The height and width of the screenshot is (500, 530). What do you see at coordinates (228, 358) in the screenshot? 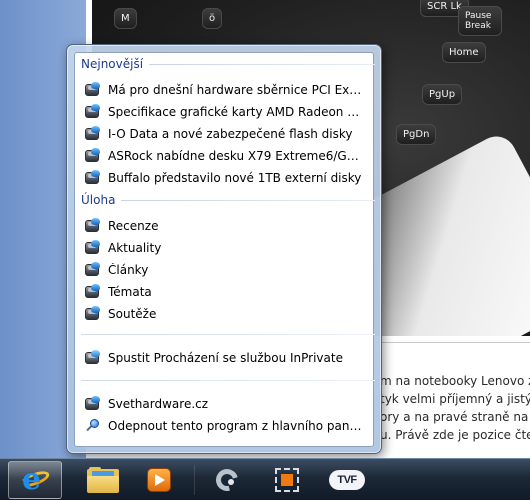
I see `inprivate-browsing-item: Spustit Procházení se službou InPrivate` at bounding box center [228, 358].